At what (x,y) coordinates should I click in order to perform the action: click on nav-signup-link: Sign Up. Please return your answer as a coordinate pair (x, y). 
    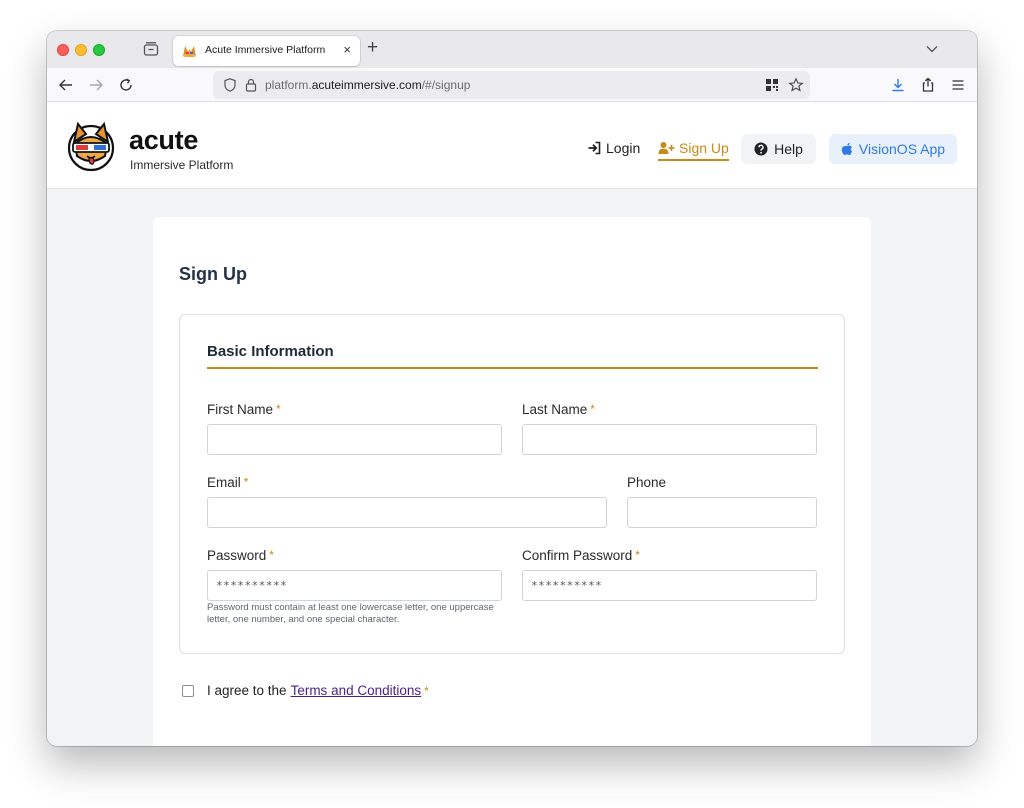
    Looking at the image, I should click on (693, 150).